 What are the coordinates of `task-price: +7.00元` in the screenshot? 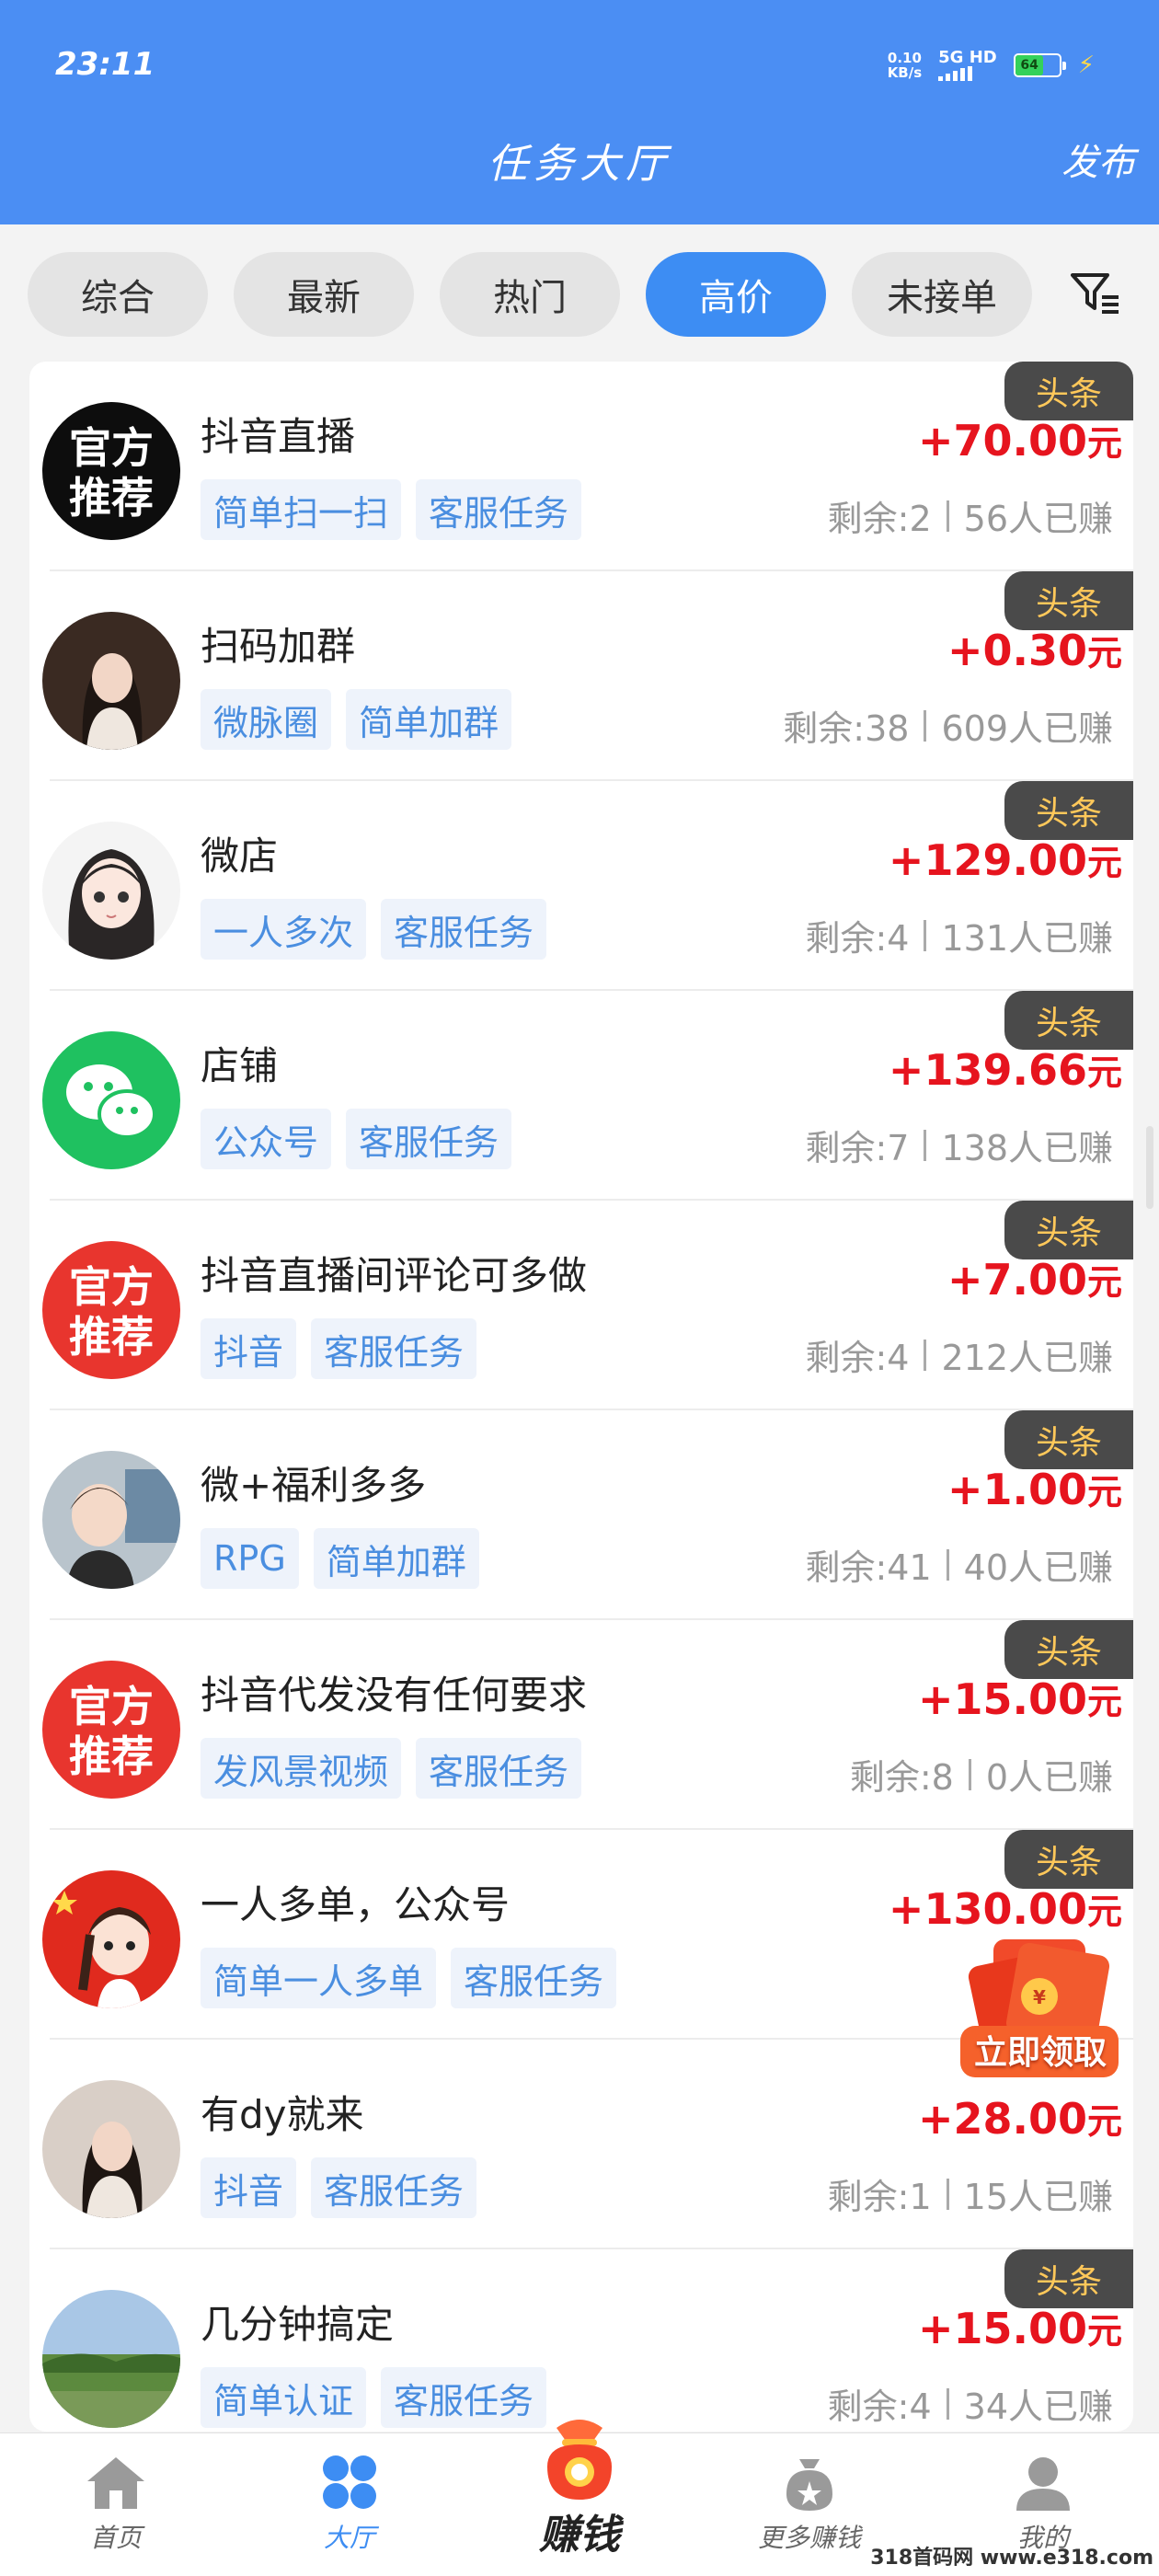 It's located at (1034, 1279).